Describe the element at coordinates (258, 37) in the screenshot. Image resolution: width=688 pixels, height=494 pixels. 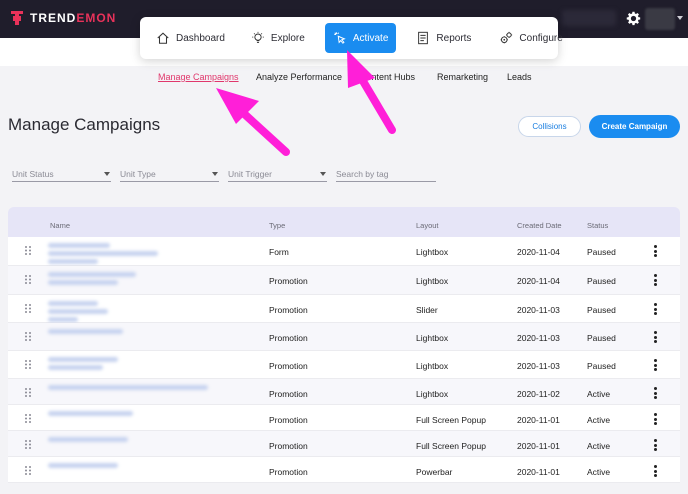
I see `lightbulb-icon` at that location.